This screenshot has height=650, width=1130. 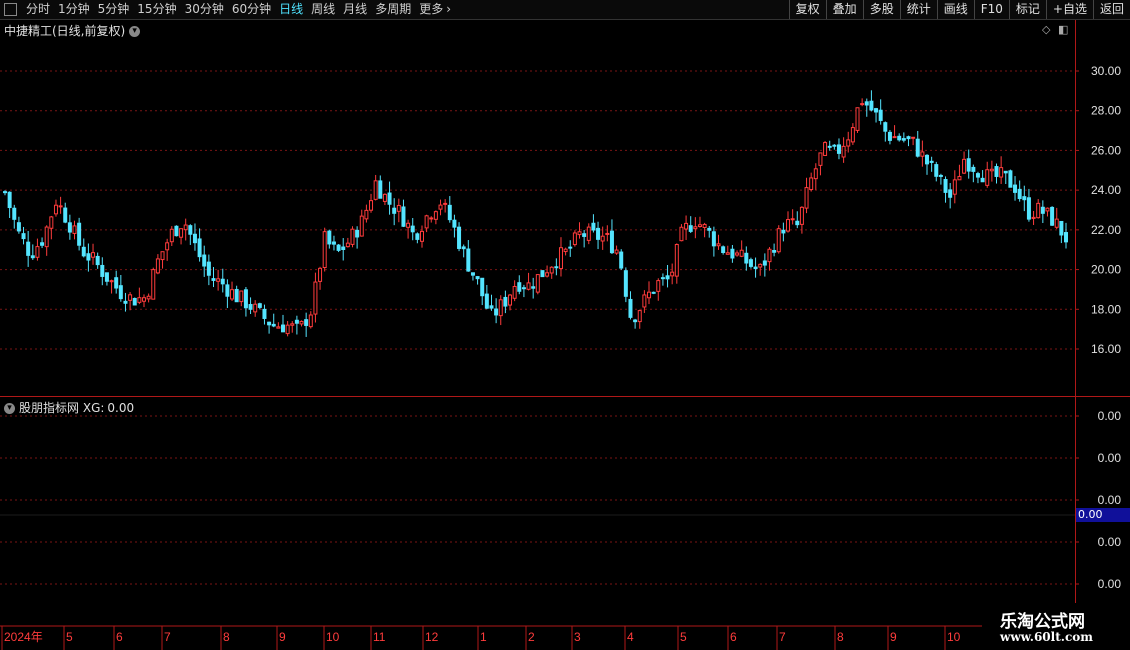 What do you see at coordinates (565, 396) in the screenshot?
I see `panel-divider` at bounding box center [565, 396].